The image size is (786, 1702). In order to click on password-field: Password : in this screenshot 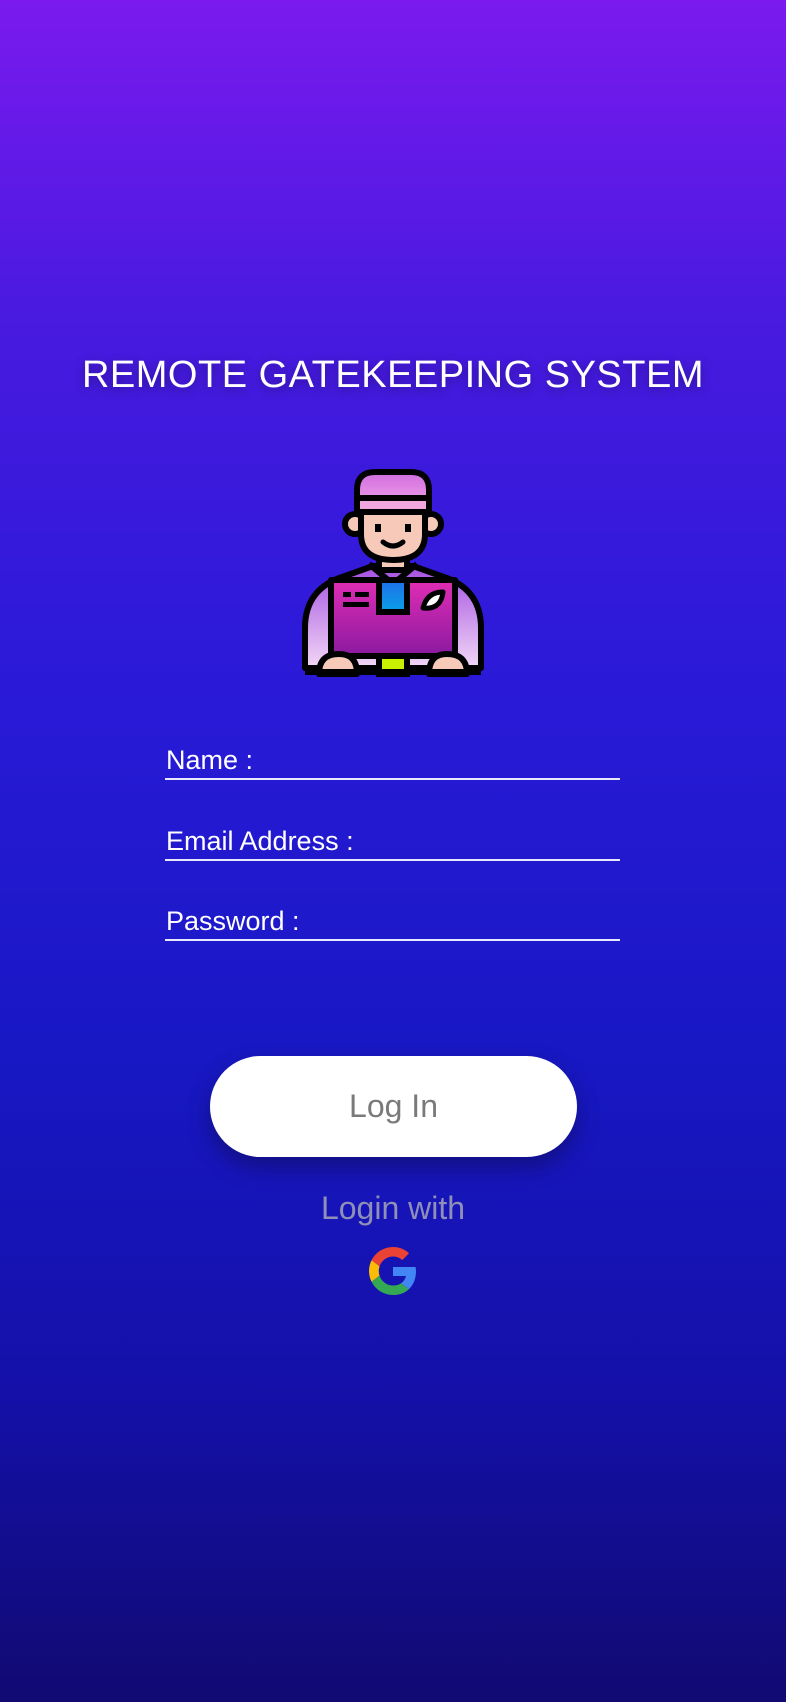, I will do `click(394, 919)`.